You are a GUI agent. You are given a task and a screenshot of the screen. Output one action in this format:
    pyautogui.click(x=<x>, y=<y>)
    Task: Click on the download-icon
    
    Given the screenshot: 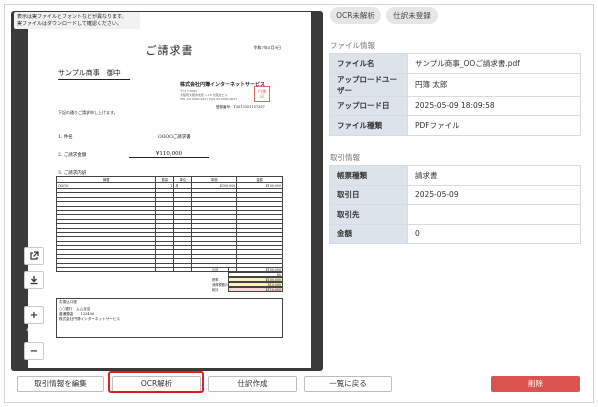 What is the action you would take?
    pyautogui.click(x=34, y=280)
    